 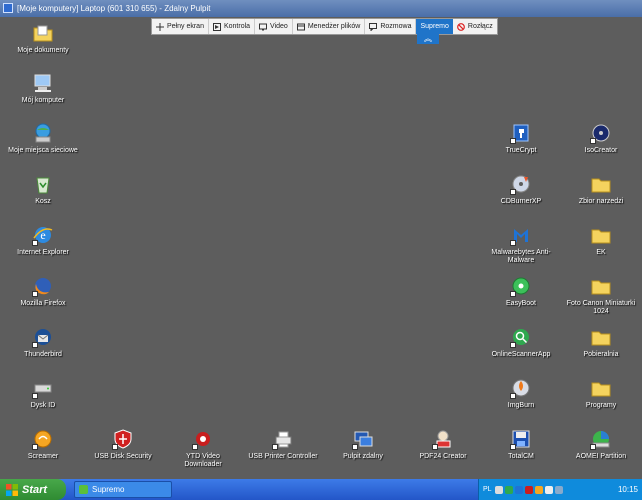 What do you see at coordinates (321, 489) in the screenshot?
I see `taskbar: Start Supremo PL 10:15` at bounding box center [321, 489].